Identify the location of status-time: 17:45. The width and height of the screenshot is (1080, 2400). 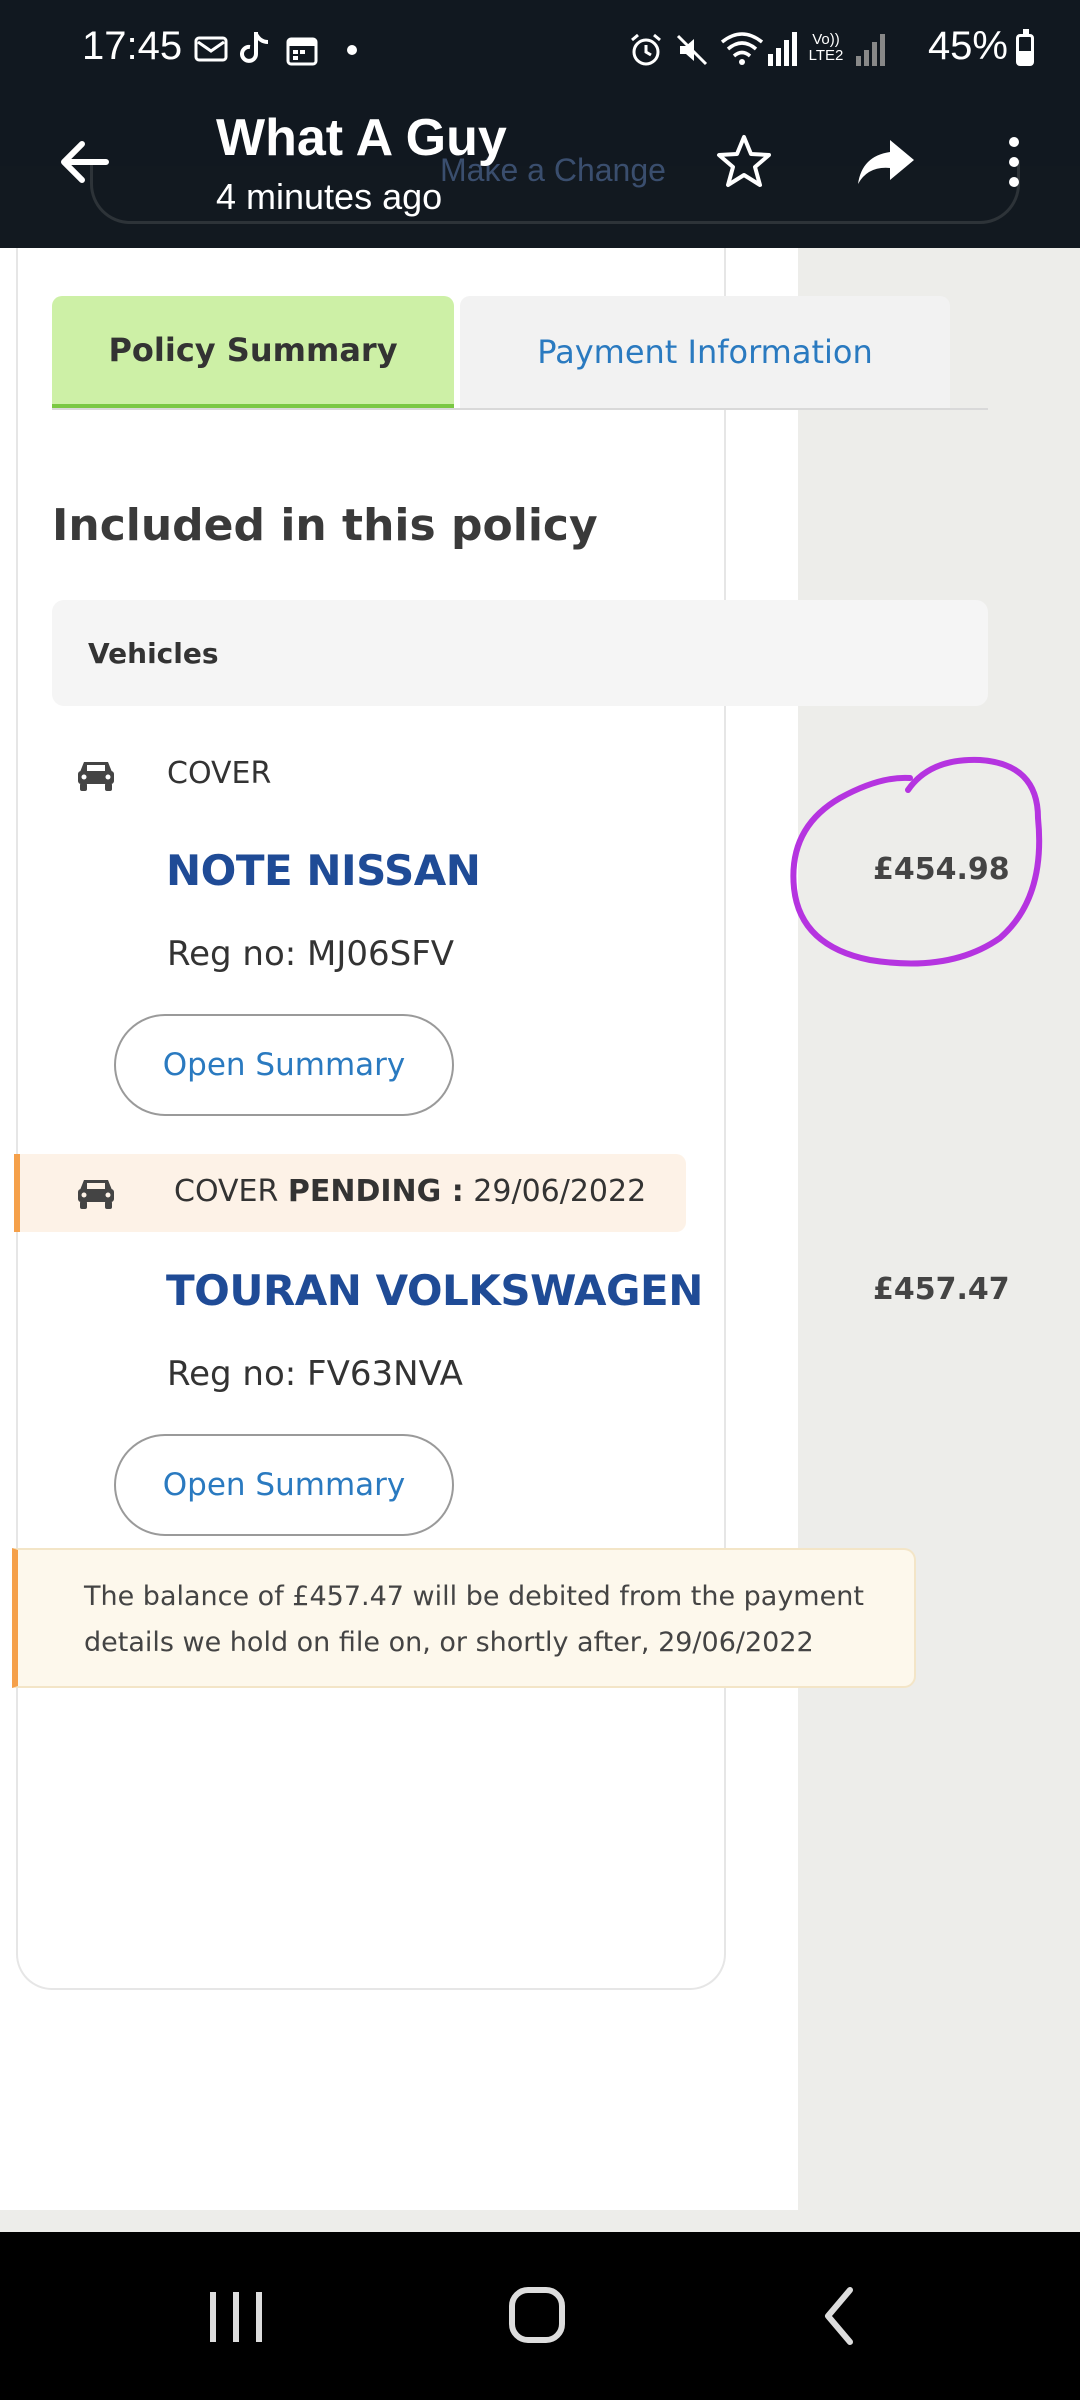
(132, 46).